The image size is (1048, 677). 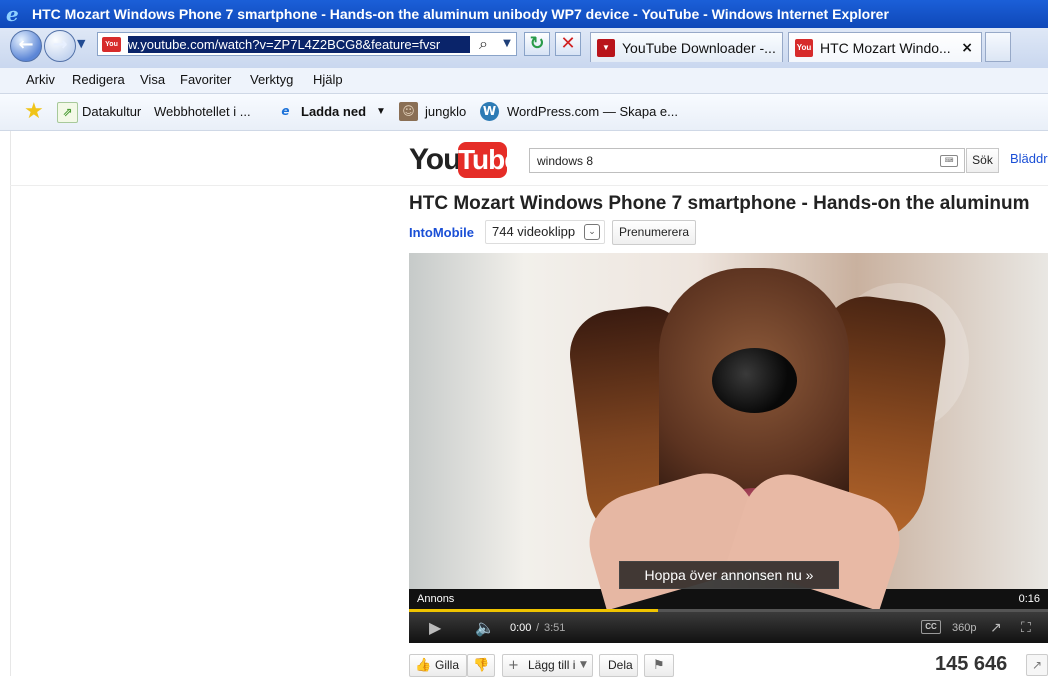 I want to click on menu-redigera: Redigera, so click(x=98, y=80).